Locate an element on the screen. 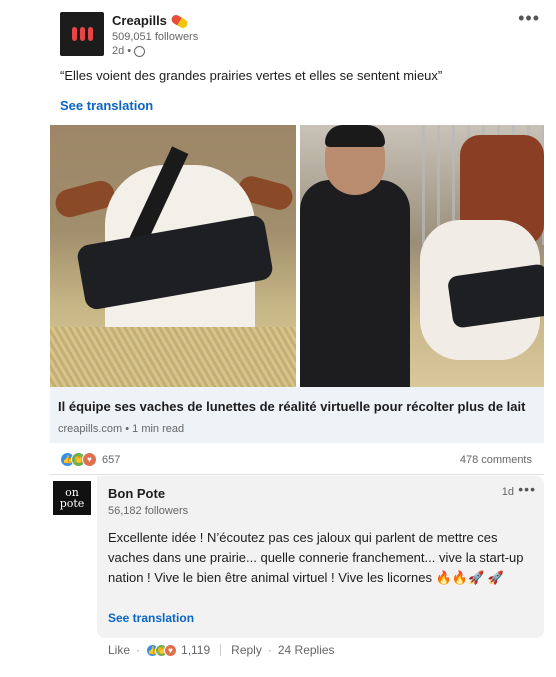 The image size is (556, 677). divider is located at coordinates (297, 474).